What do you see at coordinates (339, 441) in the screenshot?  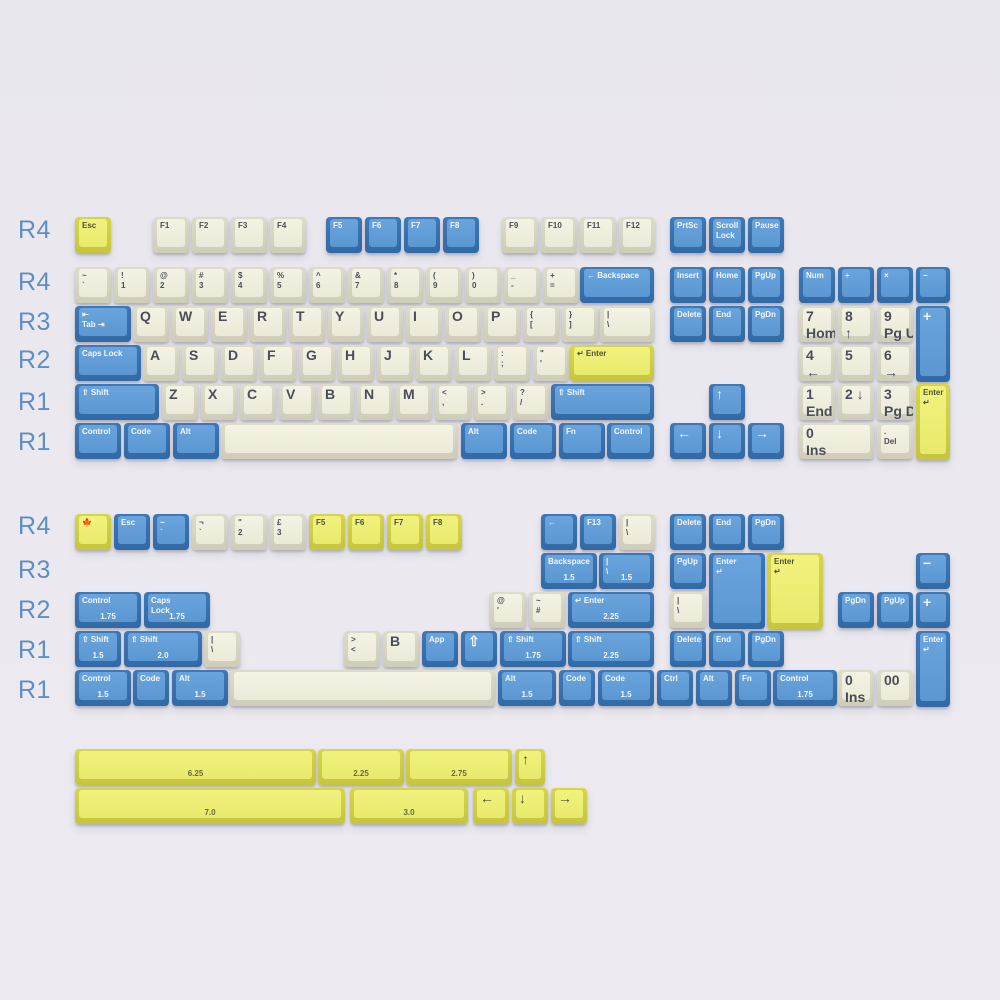 I see `key-space` at bounding box center [339, 441].